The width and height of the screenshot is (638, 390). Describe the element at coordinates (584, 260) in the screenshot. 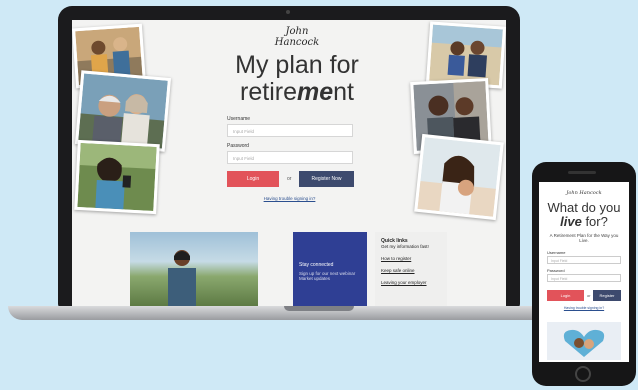

I see `mobile-username-input: Input Field` at that location.